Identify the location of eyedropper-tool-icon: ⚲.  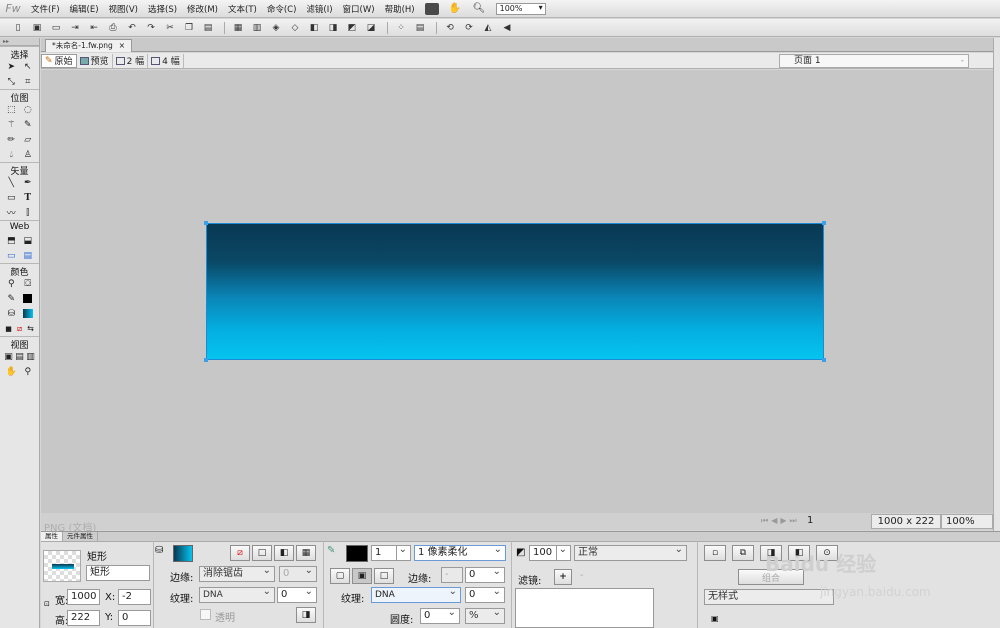
(11, 284).